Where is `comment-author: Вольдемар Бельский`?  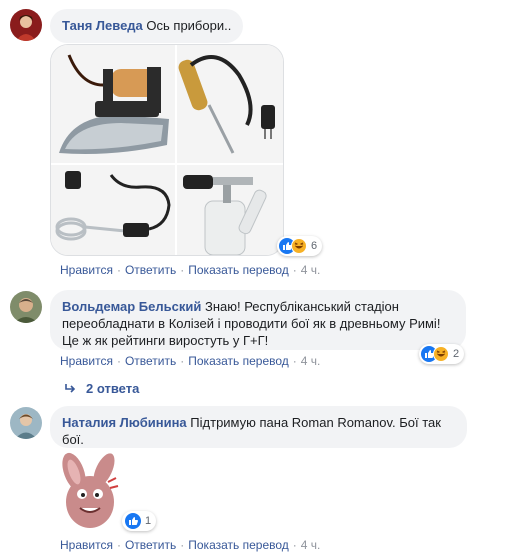
comment-author: Вольдемар Бельский is located at coordinates (131, 306).